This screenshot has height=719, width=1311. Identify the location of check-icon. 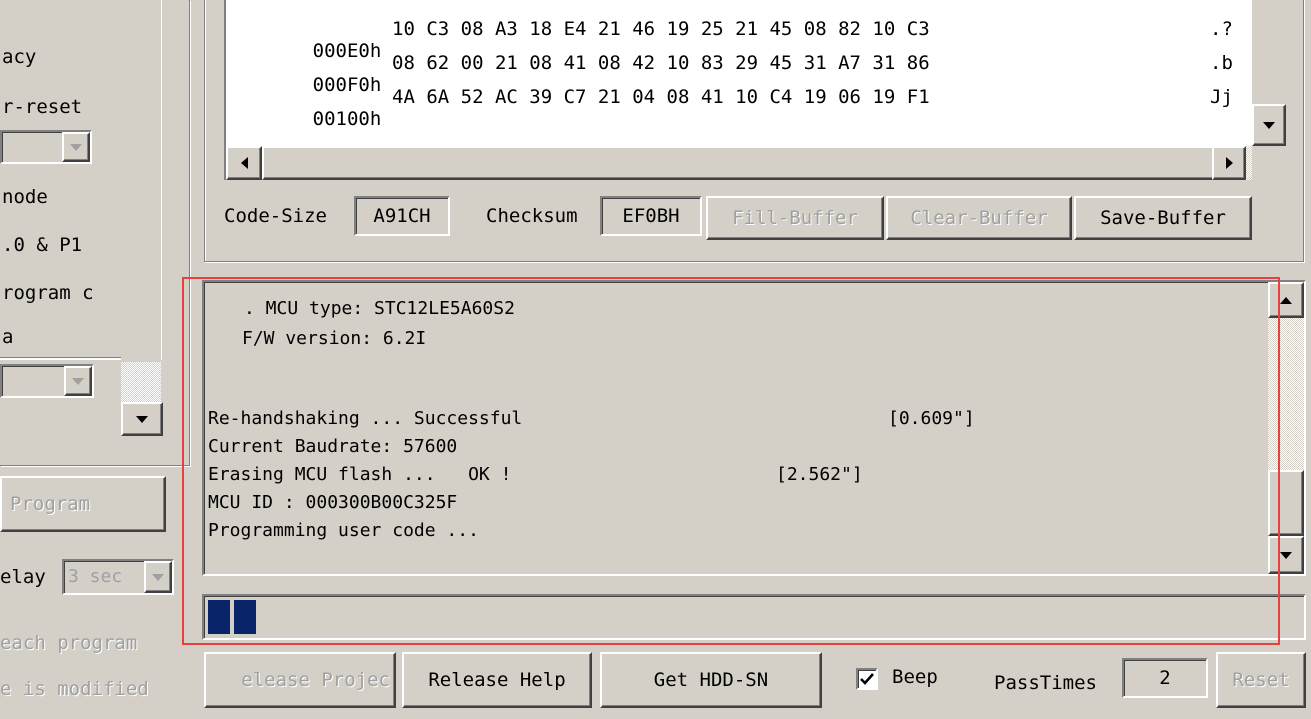
(867, 679).